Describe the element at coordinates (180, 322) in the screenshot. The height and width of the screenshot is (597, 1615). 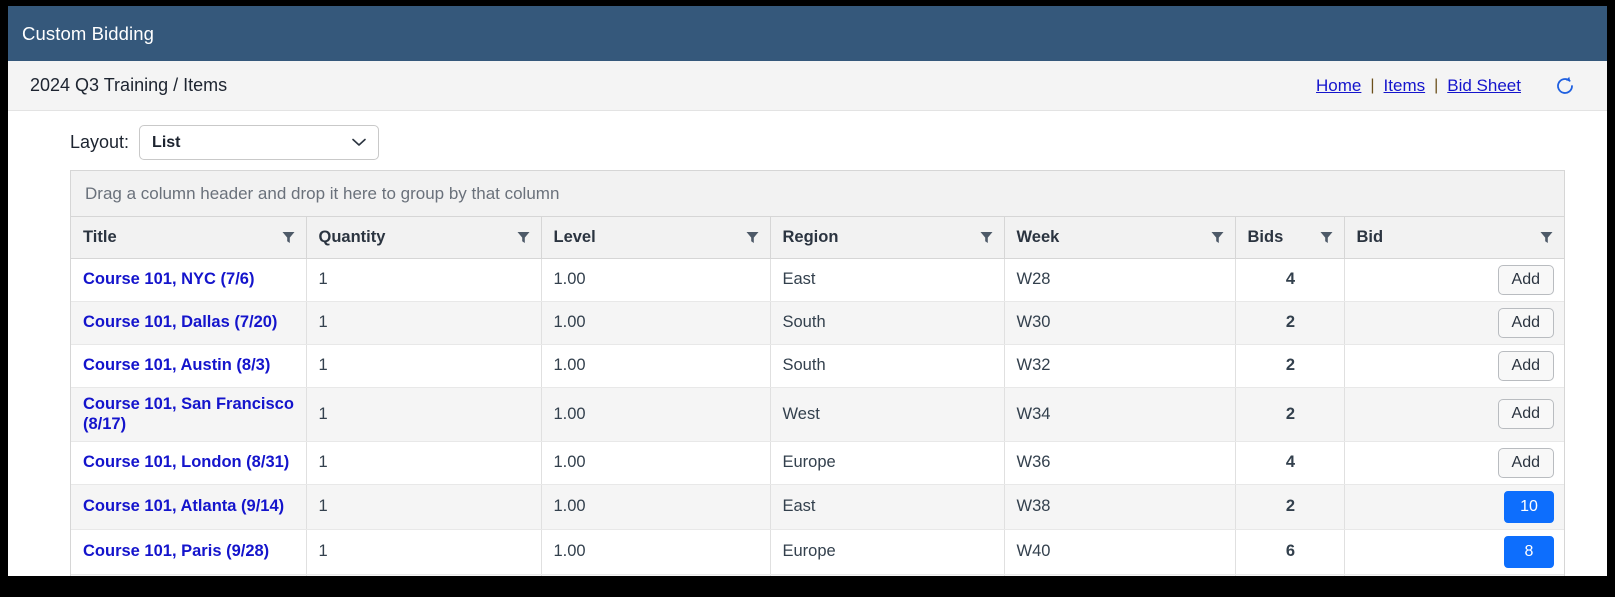
I see `item-title-link: Course 101, Dallas (7/20)` at that location.